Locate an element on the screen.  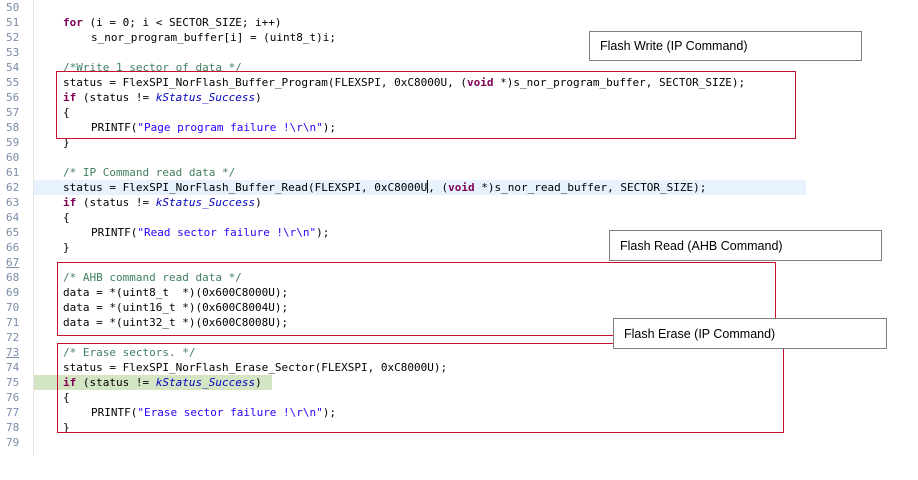
code-line: 64 { is located at coordinates (459, 217).